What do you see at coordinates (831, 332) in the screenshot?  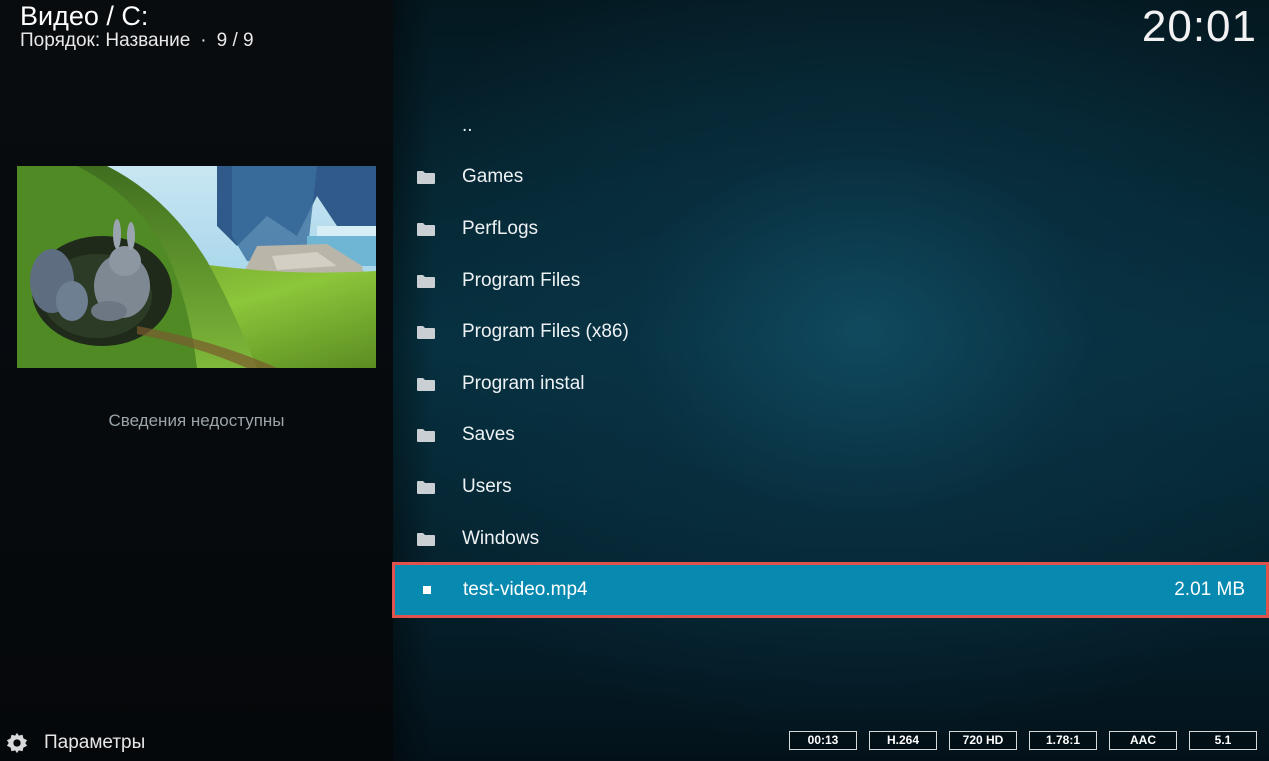 I see `list-item-program-files-x86: Program Files (x86)` at bounding box center [831, 332].